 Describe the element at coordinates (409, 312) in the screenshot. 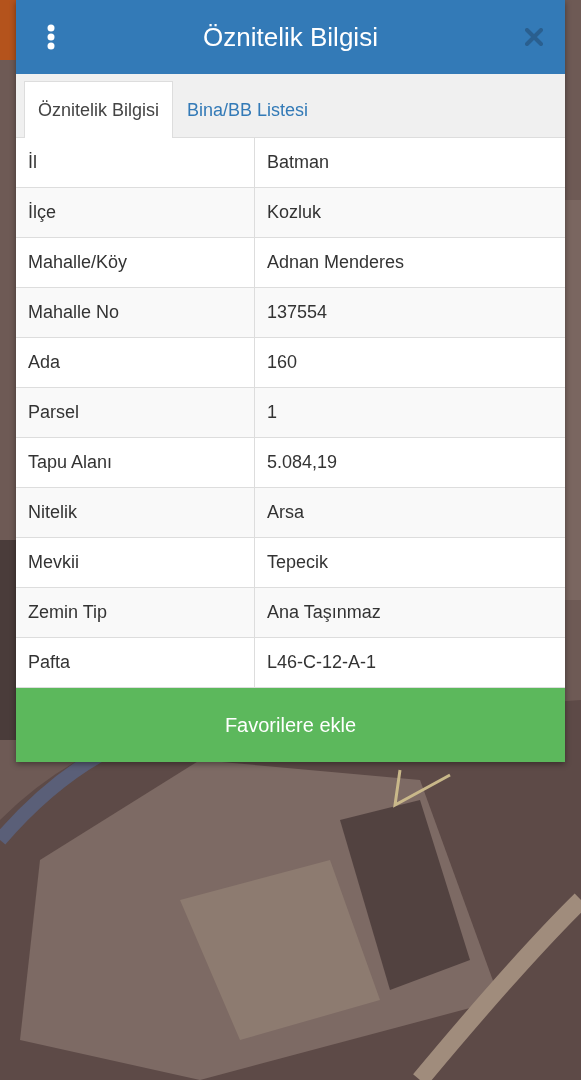

I see `field-value: 137554` at that location.